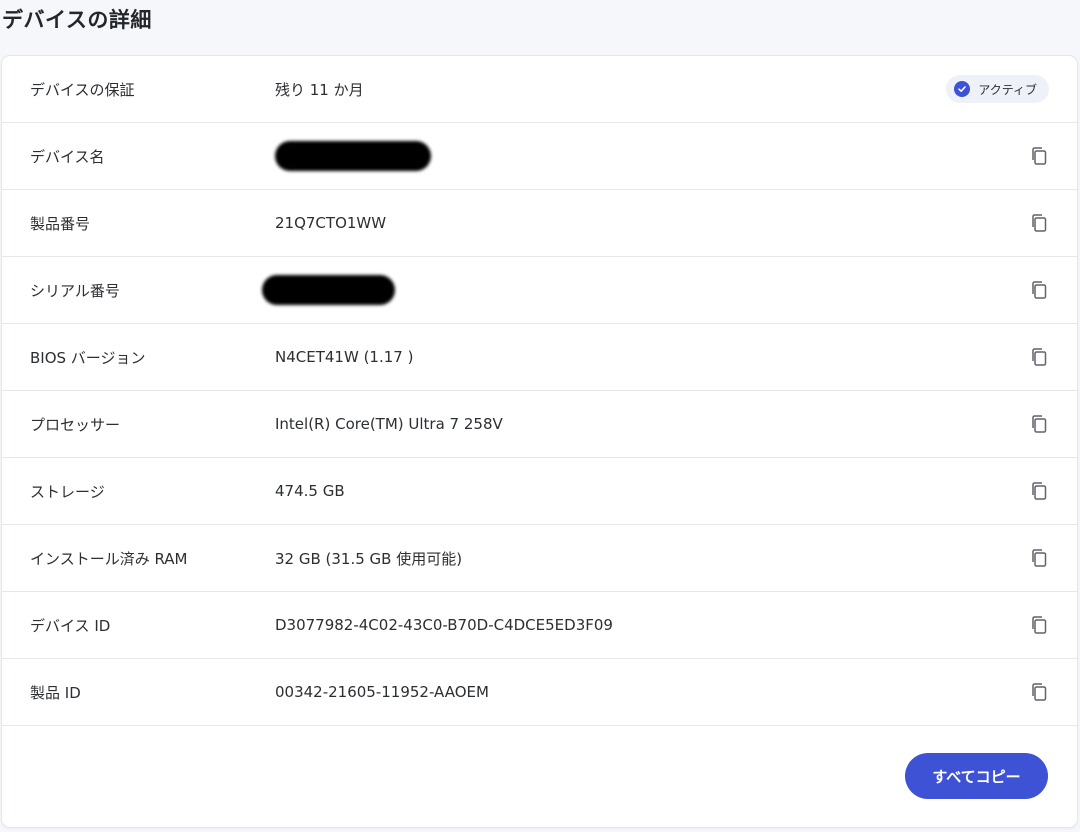 The image size is (1080, 832). I want to click on page-title: デバイスの詳細, so click(77, 20).